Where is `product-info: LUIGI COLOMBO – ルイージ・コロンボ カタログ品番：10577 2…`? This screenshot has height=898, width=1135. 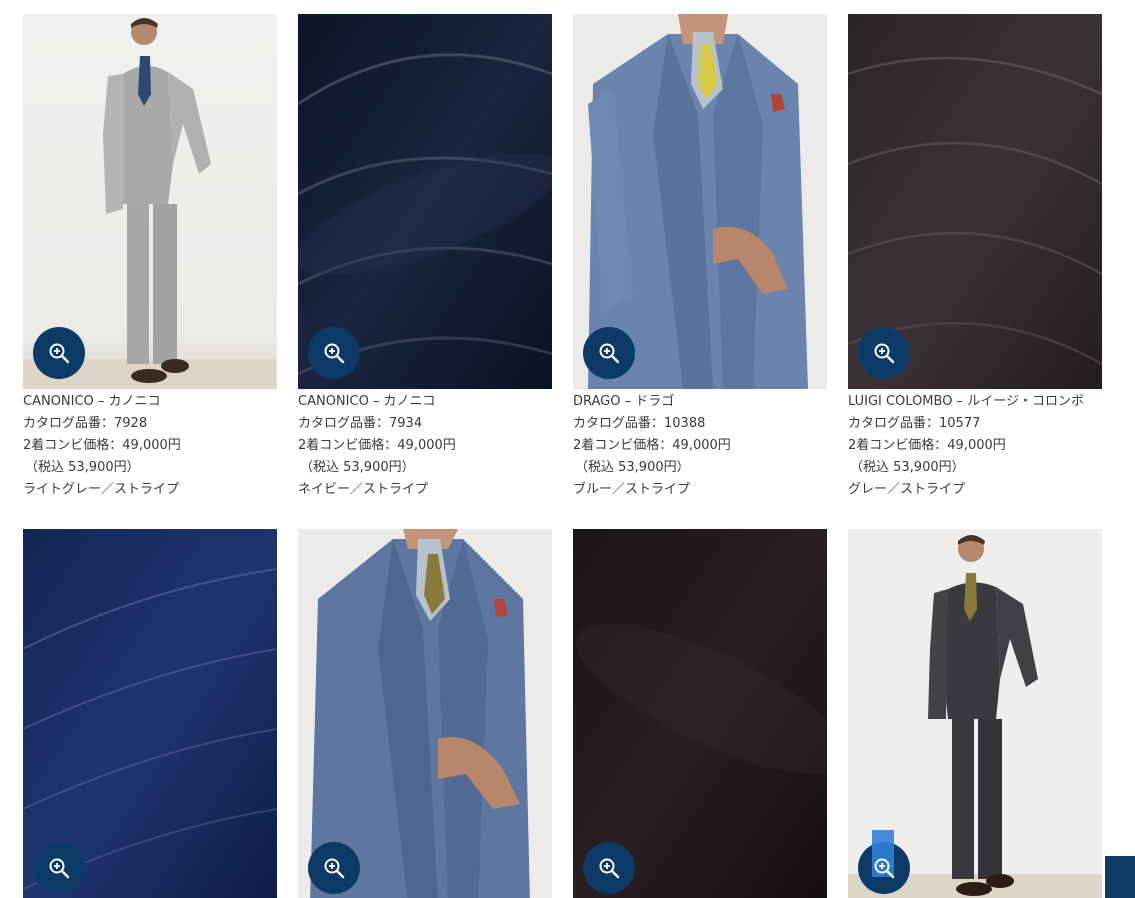
product-info: LUIGI COLOMBO – ルイージ・コロンボ カタログ品番：10577 2… is located at coordinates (975, 445).